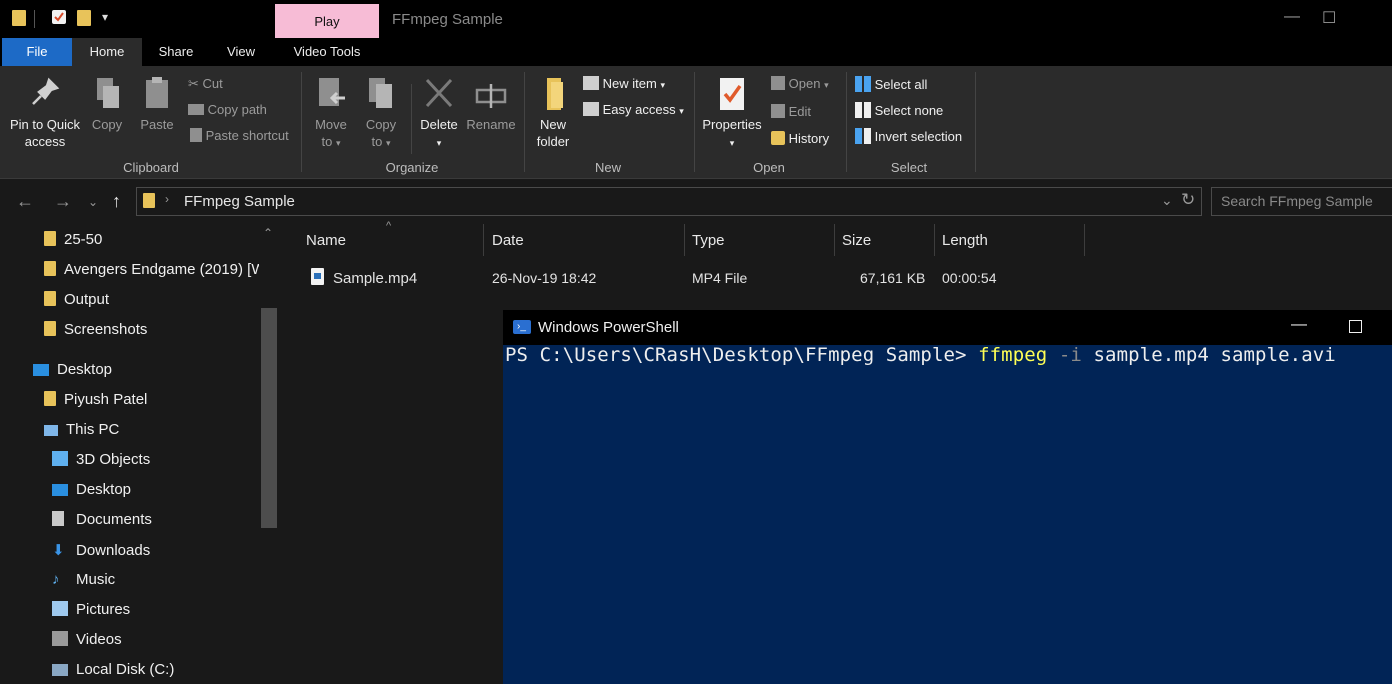 The image size is (1392, 684). Describe the element at coordinates (381, 114) in the screenshot. I see `copy-to-button: Copy to ▾` at that location.